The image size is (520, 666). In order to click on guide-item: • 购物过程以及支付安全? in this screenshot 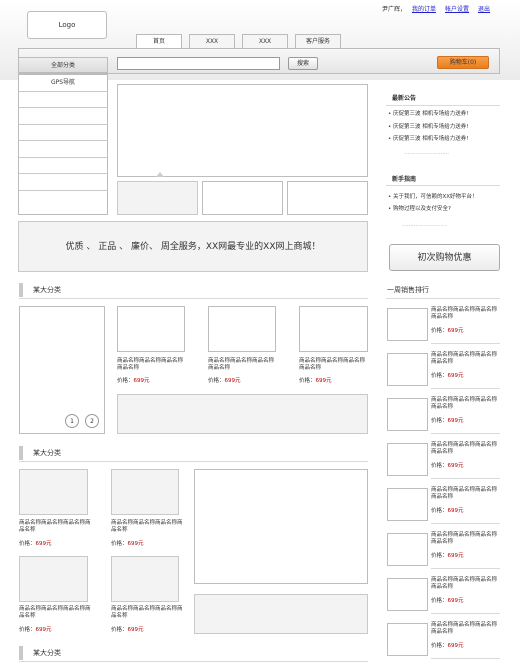, I will do `click(419, 208)`.